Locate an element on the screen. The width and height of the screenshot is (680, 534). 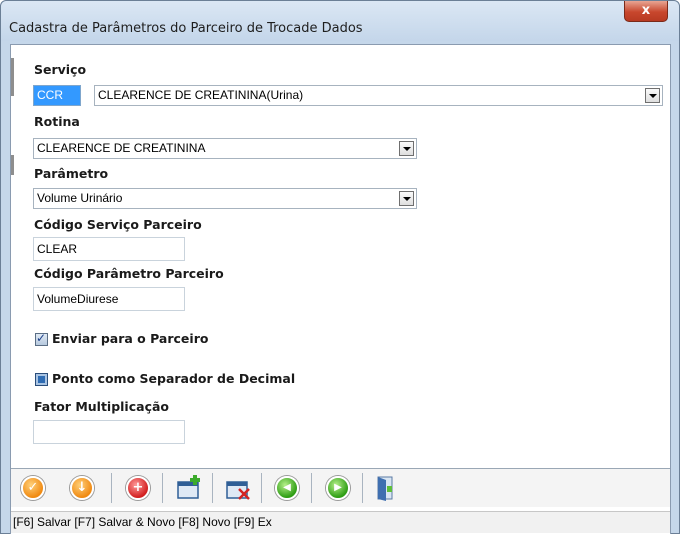
previous-icon: ◀ is located at coordinates (287, 488).